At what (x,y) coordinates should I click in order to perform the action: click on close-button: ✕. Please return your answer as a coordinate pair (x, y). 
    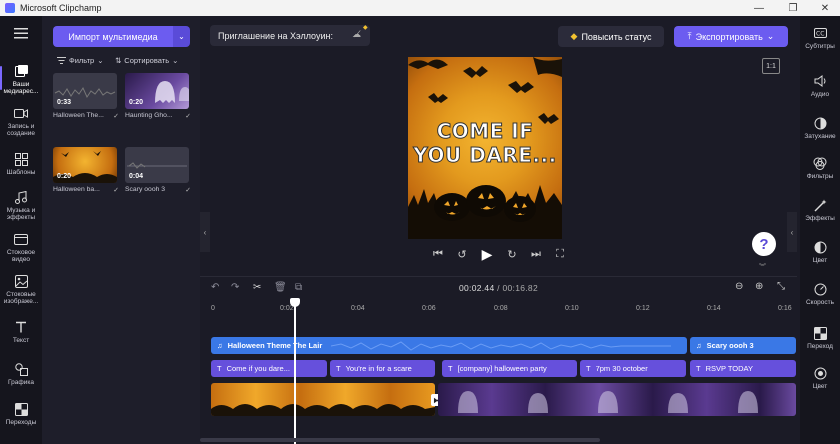
    Looking at the image, I should click on (825, 8).